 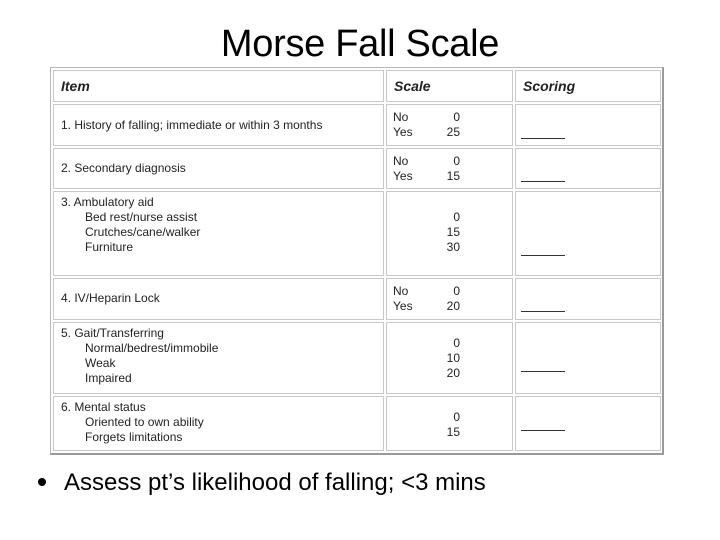 What do you see at coordinates (218, 86) in the screenshot?
I see `header-item: Item` at bounding box center [218, 86].